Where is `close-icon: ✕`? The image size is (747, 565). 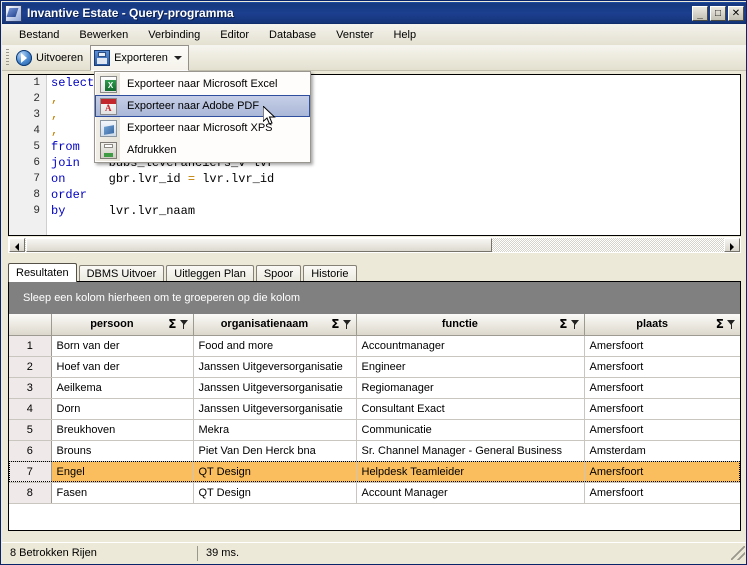
close-icon: ✕ is located at coordinates (736, 13).